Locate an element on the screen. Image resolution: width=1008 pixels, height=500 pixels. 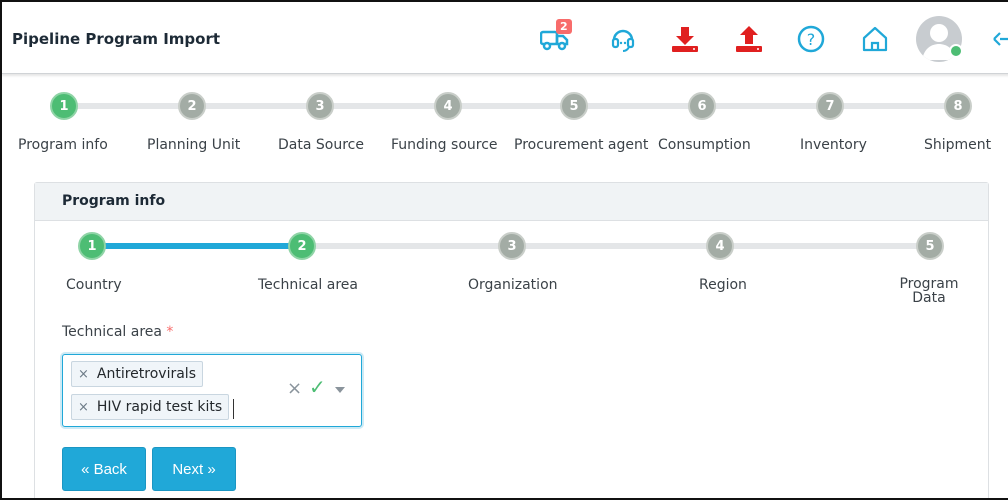
main-step-3: 3 is located at coordinates (320, 106).